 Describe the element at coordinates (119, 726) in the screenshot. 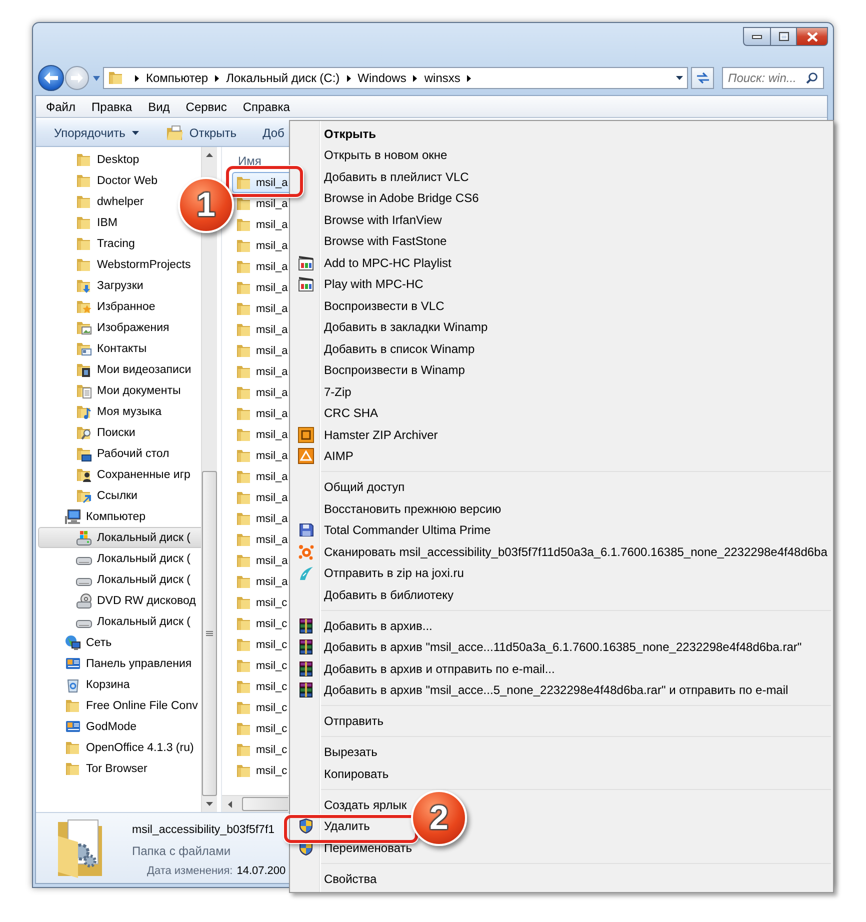

I see `nav-item: GodMode` at that location.